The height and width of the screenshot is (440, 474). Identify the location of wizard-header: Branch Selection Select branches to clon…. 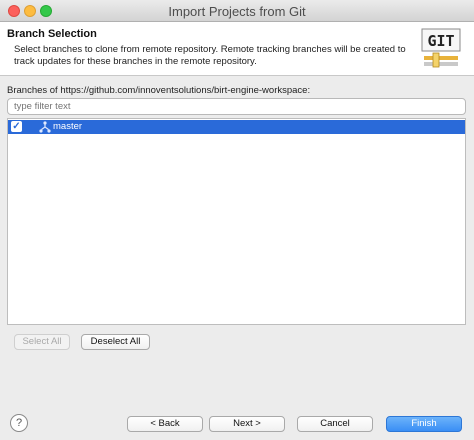
(237, 49).